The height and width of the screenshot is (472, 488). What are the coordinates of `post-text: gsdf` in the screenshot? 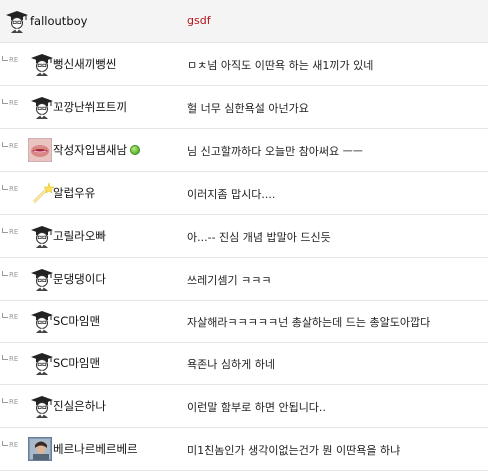 It's located at (199, 20).